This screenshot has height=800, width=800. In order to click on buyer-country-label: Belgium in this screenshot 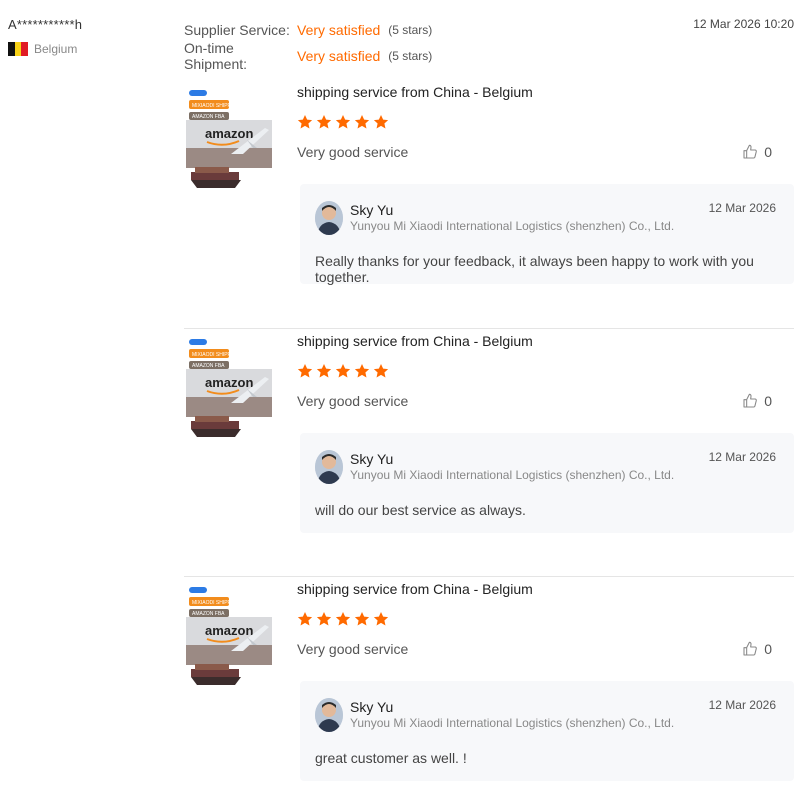, I will do `click(56, 49)`.